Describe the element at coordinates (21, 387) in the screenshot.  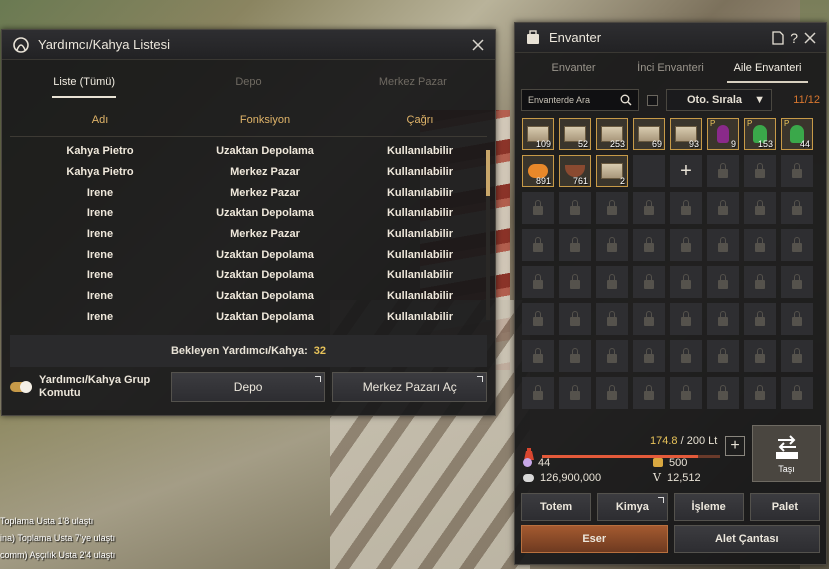
I see `group-command-toggle` at that location.